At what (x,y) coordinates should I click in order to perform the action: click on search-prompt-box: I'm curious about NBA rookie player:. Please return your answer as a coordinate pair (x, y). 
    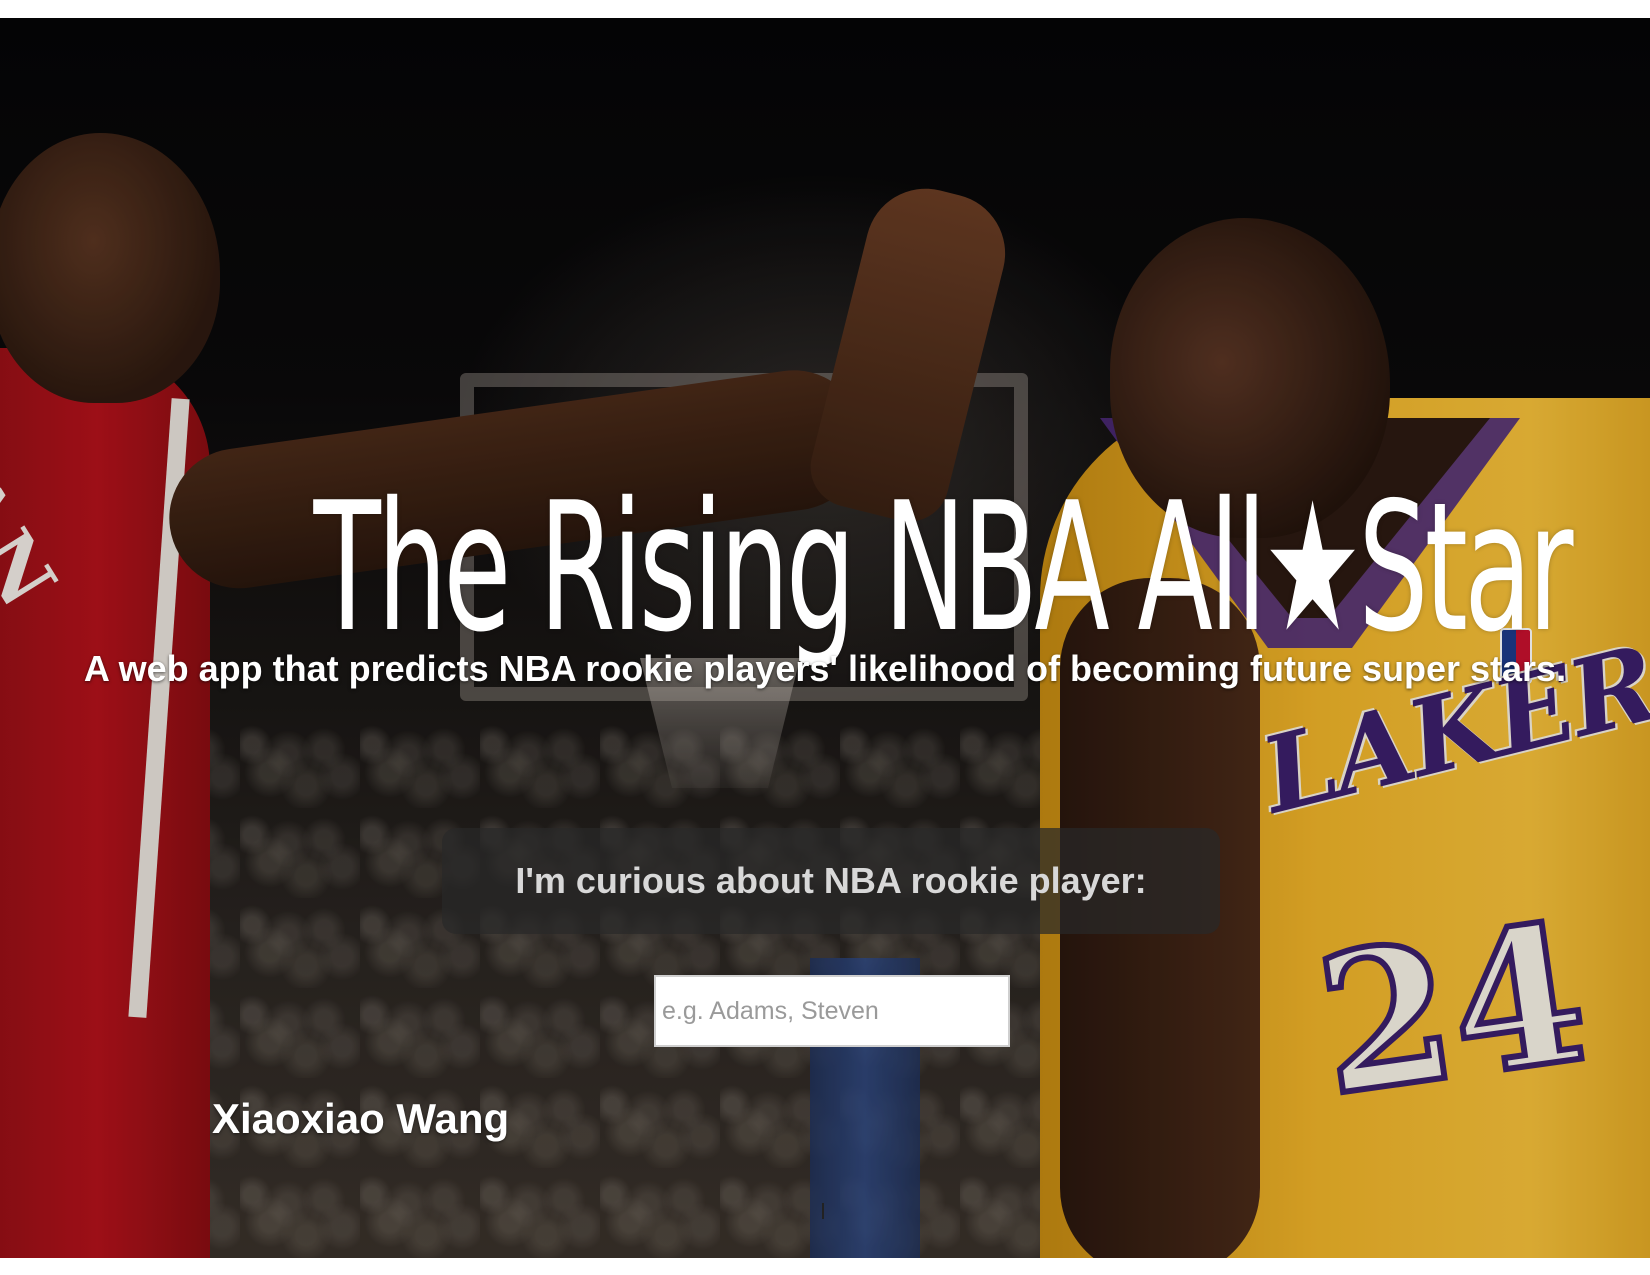
    Looking at the image, I should click on (831, 881).